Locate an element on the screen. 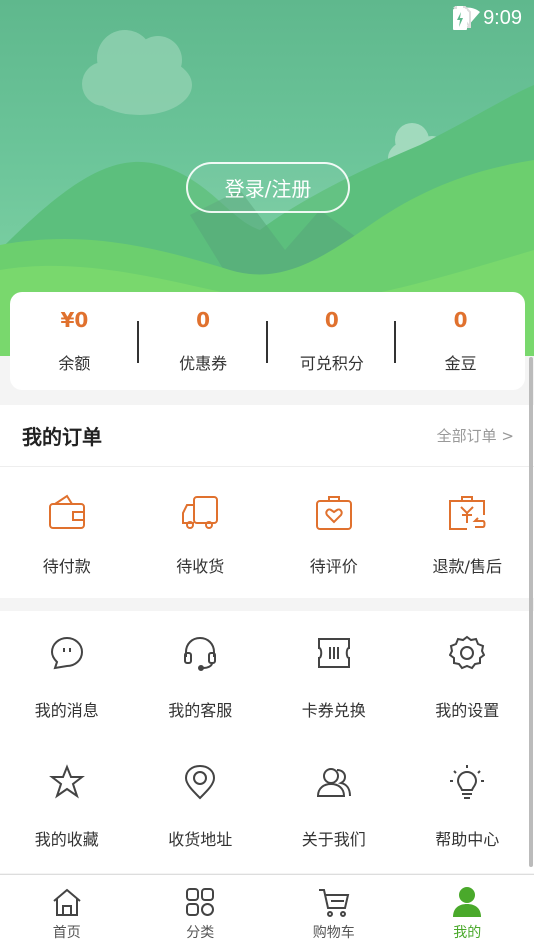  order-pending-receipt: 待收货 is located at coordinates (201, 532).